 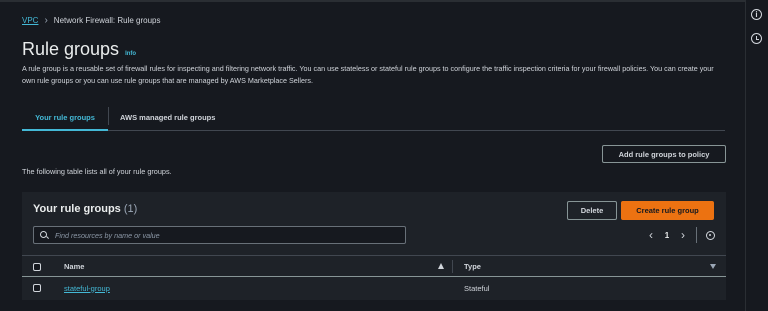 What do you see at coordinates (373, 117) in the screenshot?
I see `tabs: Your rule groups AWS managed rule groups` at bounding box center [373, 117].